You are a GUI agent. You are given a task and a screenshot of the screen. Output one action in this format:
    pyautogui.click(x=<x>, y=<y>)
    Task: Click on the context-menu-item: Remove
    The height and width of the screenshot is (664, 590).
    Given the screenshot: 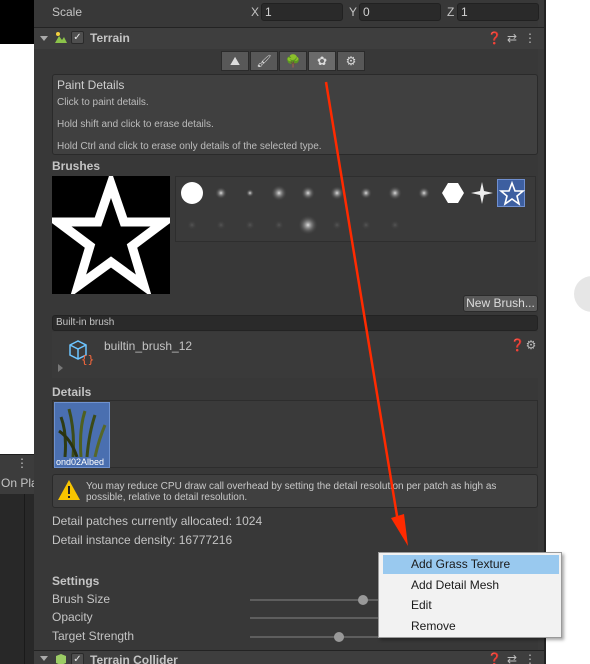 What is the action you would take?
    pyautogui.click(x=471, y=626)
    